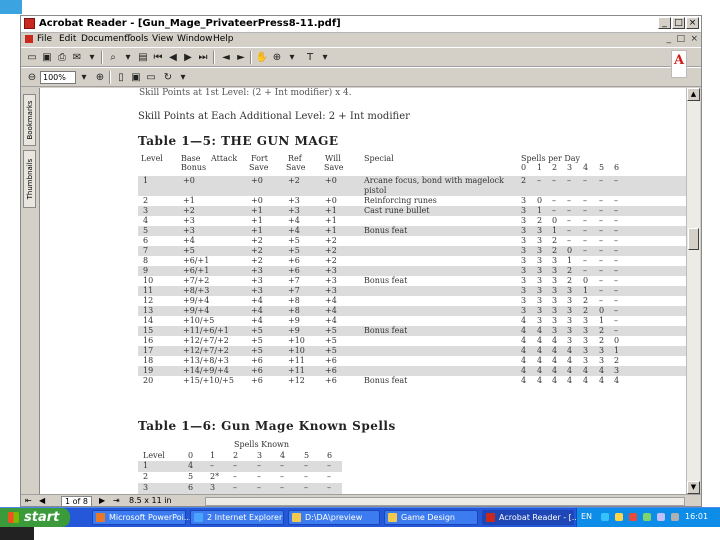 The image size is (720, 540). What do you see at coordinates (32, 77) in the screenshot?
I see `zoom-out-icon: ⊖` at bounding box center [32, 77].